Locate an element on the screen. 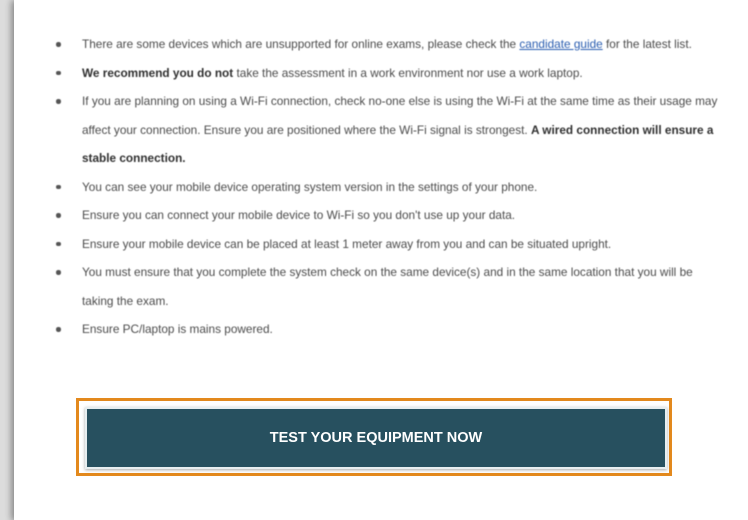  bullet-text: Ensure PC/laptop is mains powered. is located at coordinates (177, 329).